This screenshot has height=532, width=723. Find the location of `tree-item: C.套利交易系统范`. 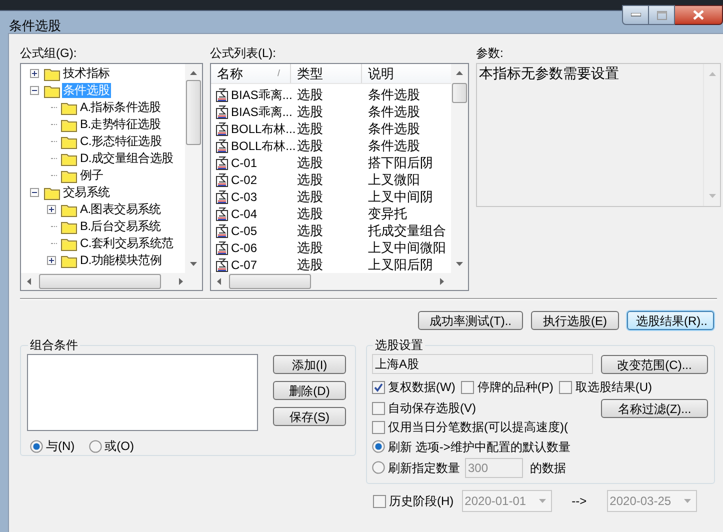

tree-item: C.套利交易系统范 is located at coordinates (126, 243).